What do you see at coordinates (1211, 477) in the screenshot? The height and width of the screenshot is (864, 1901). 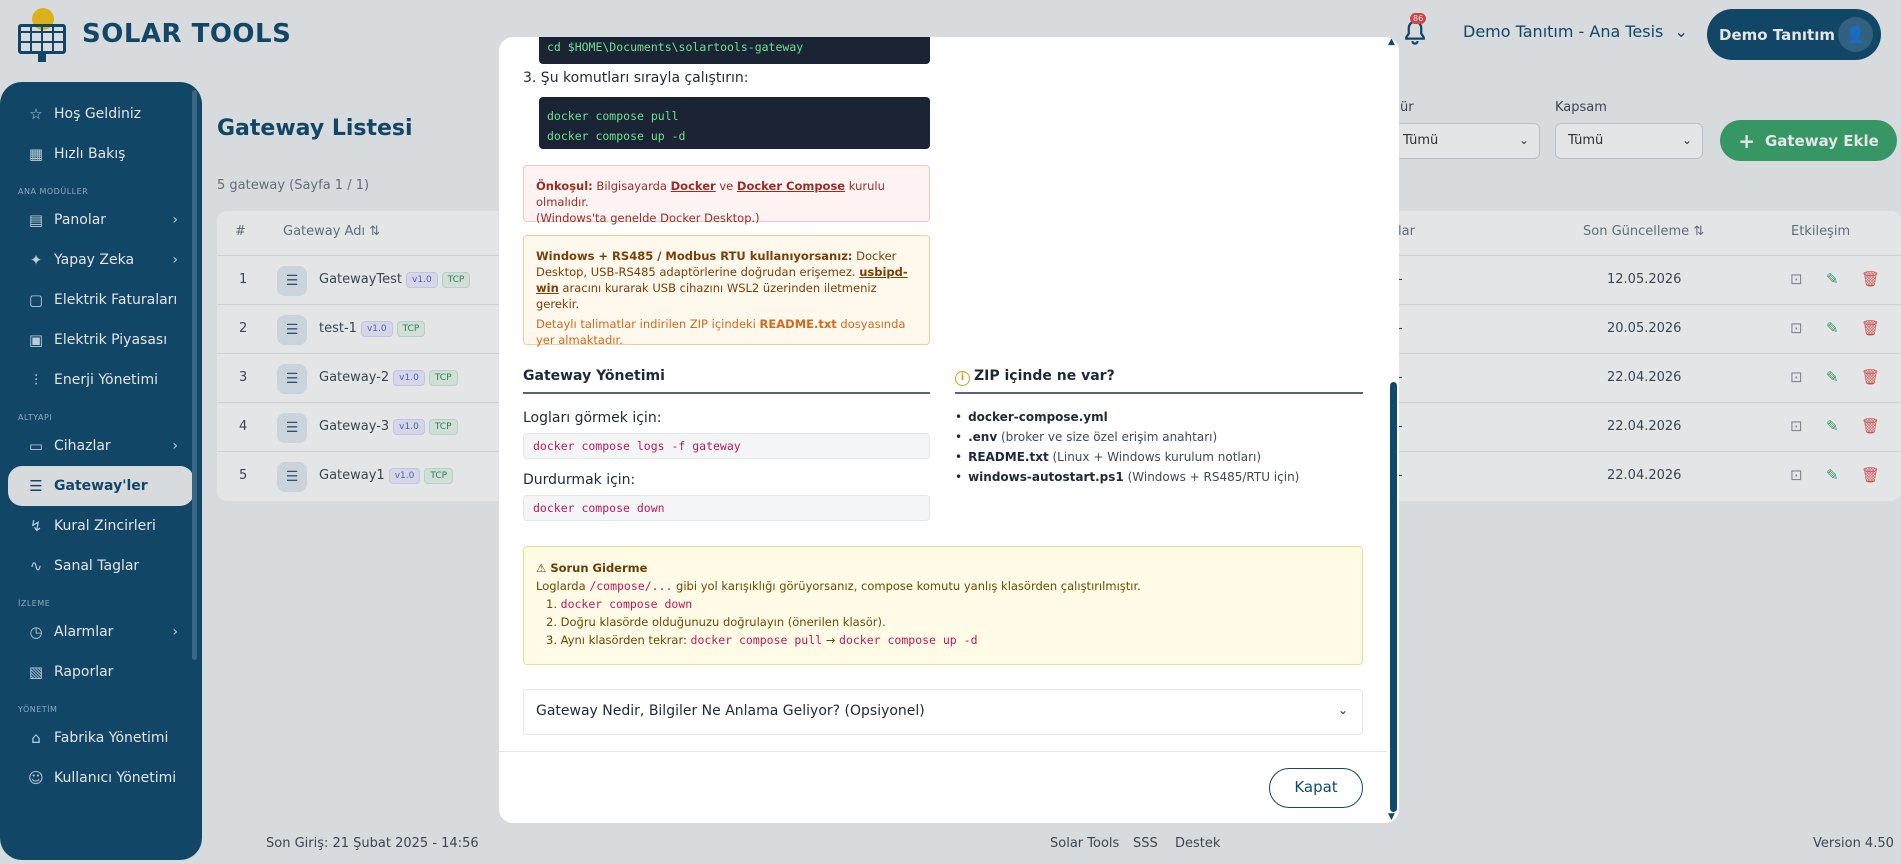 I see `zip-item-desc: (Windows + RS485/RTU için)` at bounding box center [1211, 477].